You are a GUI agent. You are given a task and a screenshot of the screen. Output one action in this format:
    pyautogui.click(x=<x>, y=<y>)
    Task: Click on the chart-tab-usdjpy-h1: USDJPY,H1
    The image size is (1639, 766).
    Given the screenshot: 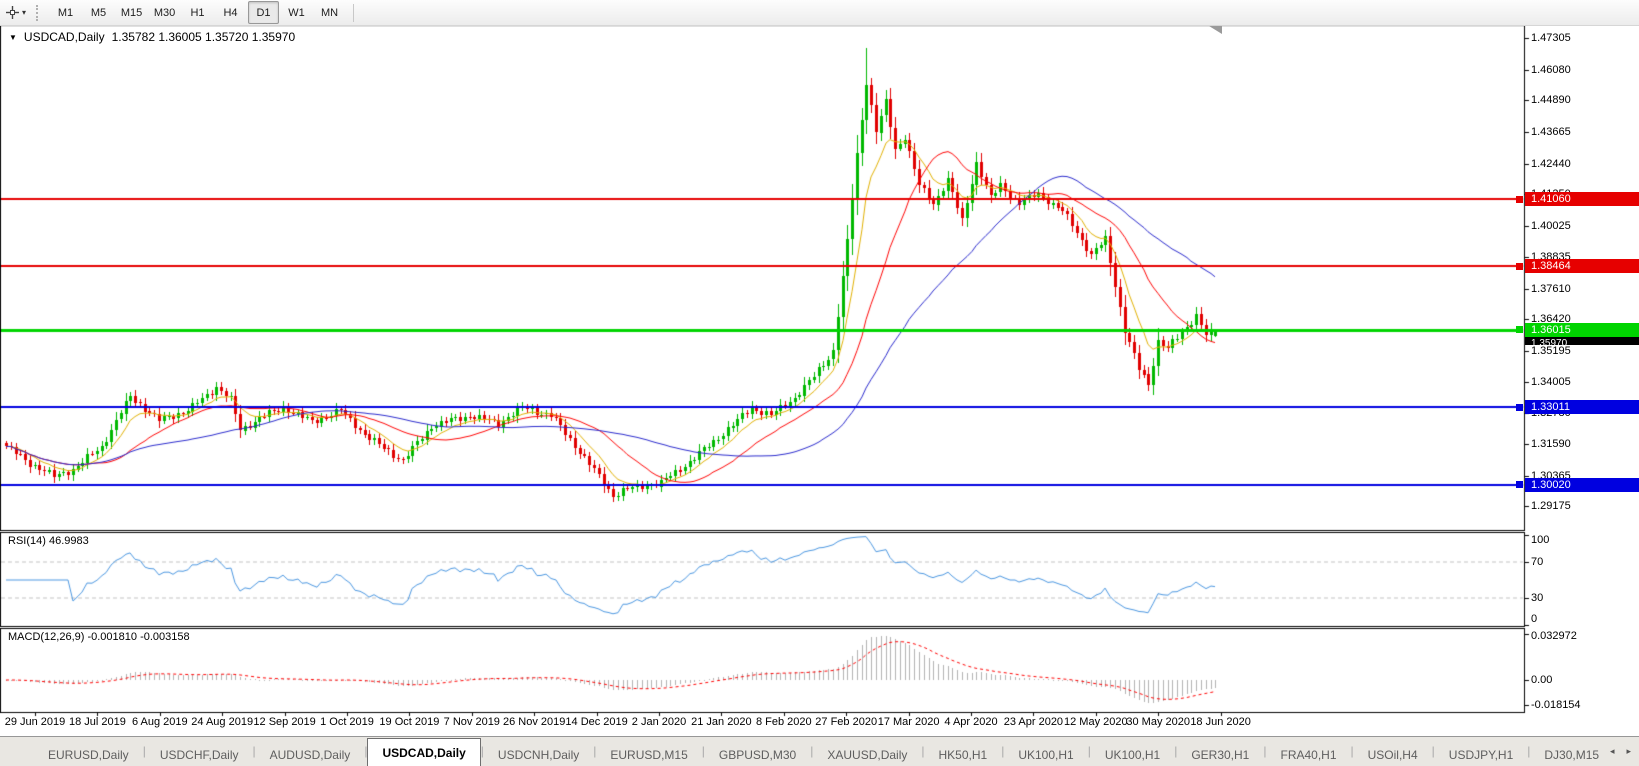 What is the action you would take?
    pyautogui.click(x=1481, y=754)
    